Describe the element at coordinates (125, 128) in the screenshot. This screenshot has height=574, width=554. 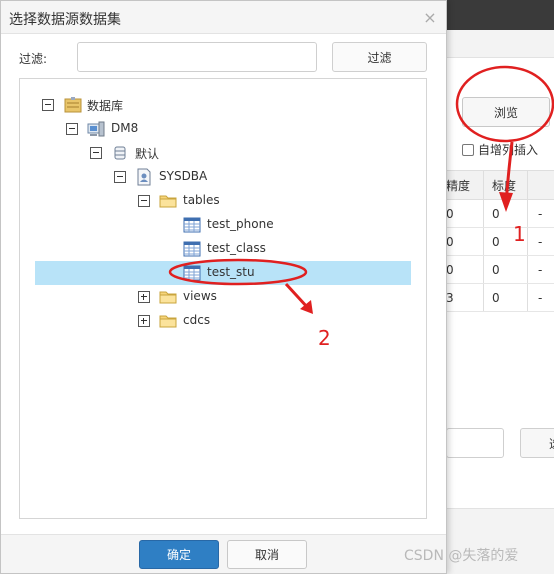
I see `tree-node-label: DM8` at that location.